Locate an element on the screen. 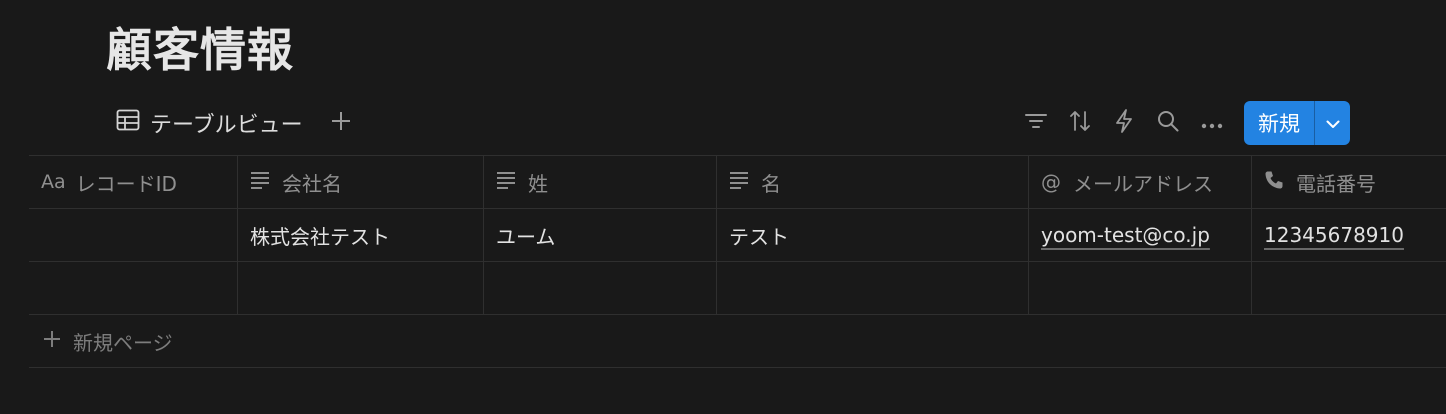 Image resolution: width=1446 pixels, height=414 pixels. cell-email: yoom-test@co.jp is located at coordinates (1140, 235).